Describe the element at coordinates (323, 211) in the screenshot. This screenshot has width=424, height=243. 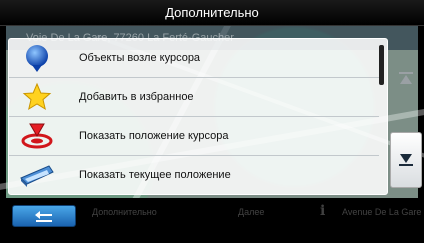
I see `info-icon: i` at that location.